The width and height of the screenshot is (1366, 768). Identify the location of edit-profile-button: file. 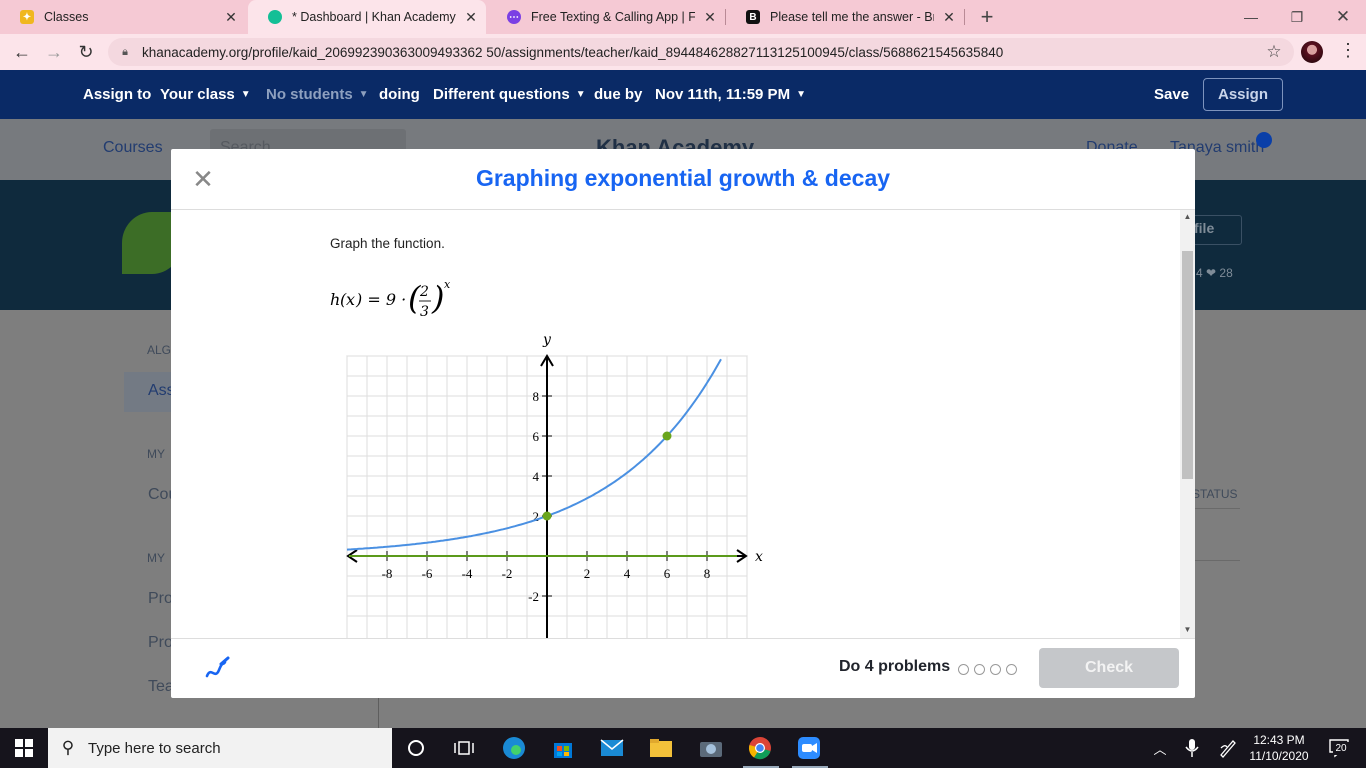
(1204, 228).